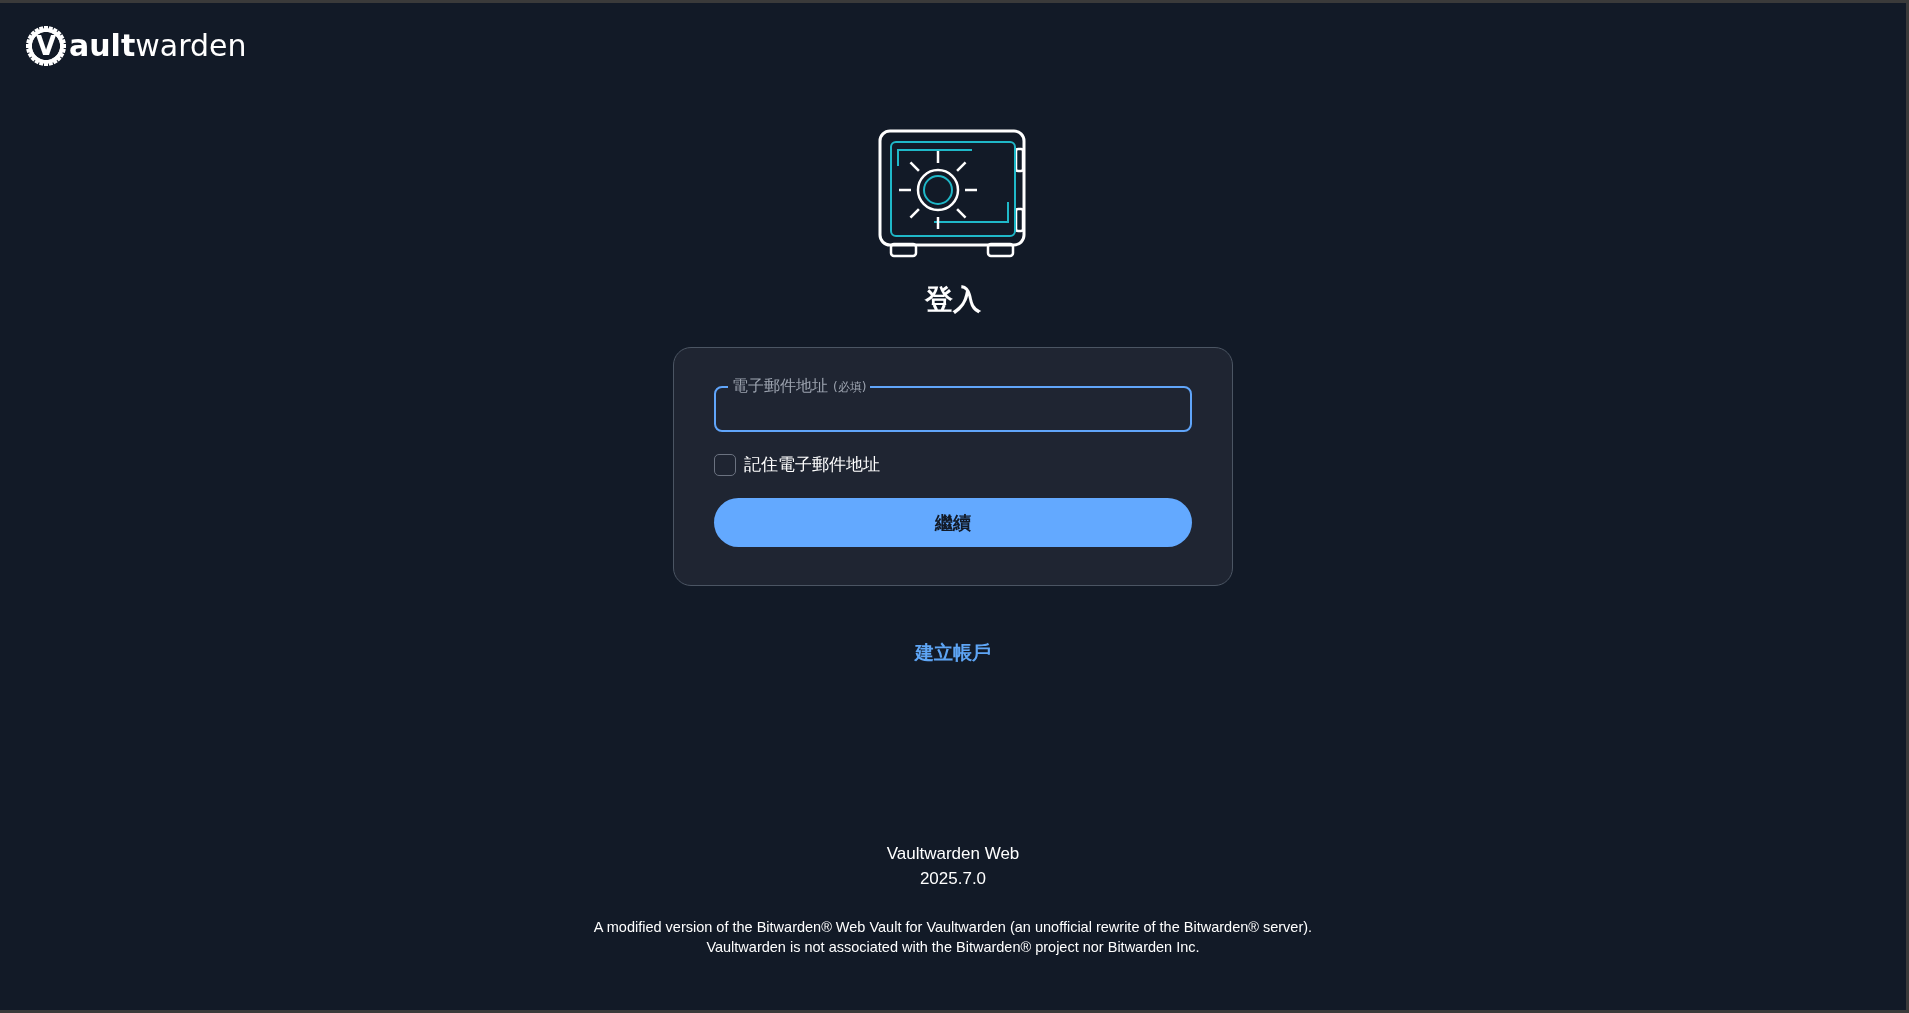  Describe the element at coordinates (953, 879) in the screenshot. I see `app-version: 2025.7.0` at that location.